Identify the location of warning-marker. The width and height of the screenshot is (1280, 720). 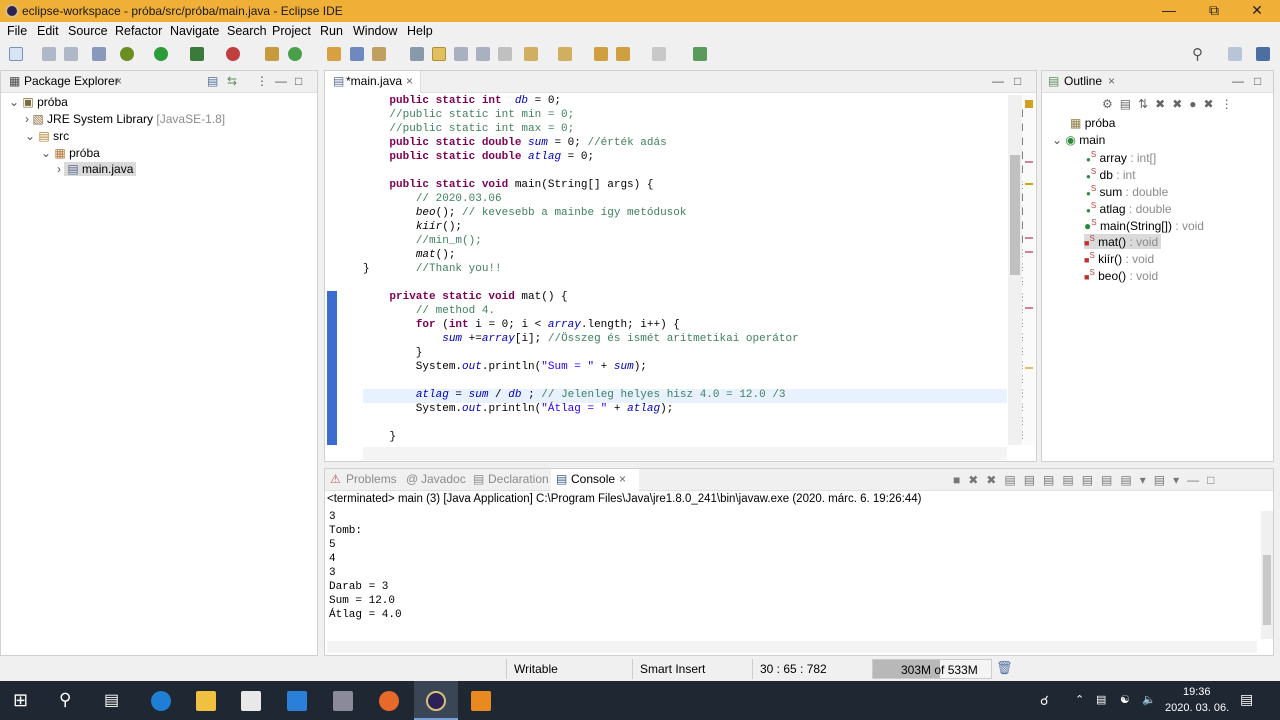
(1029, 104).